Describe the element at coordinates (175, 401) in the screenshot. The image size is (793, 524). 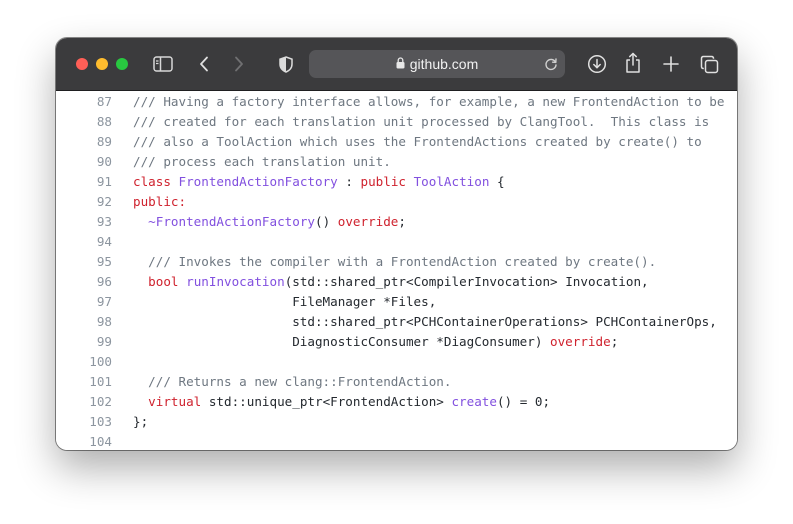
I see `code-token-keyword: virtual` at that location.